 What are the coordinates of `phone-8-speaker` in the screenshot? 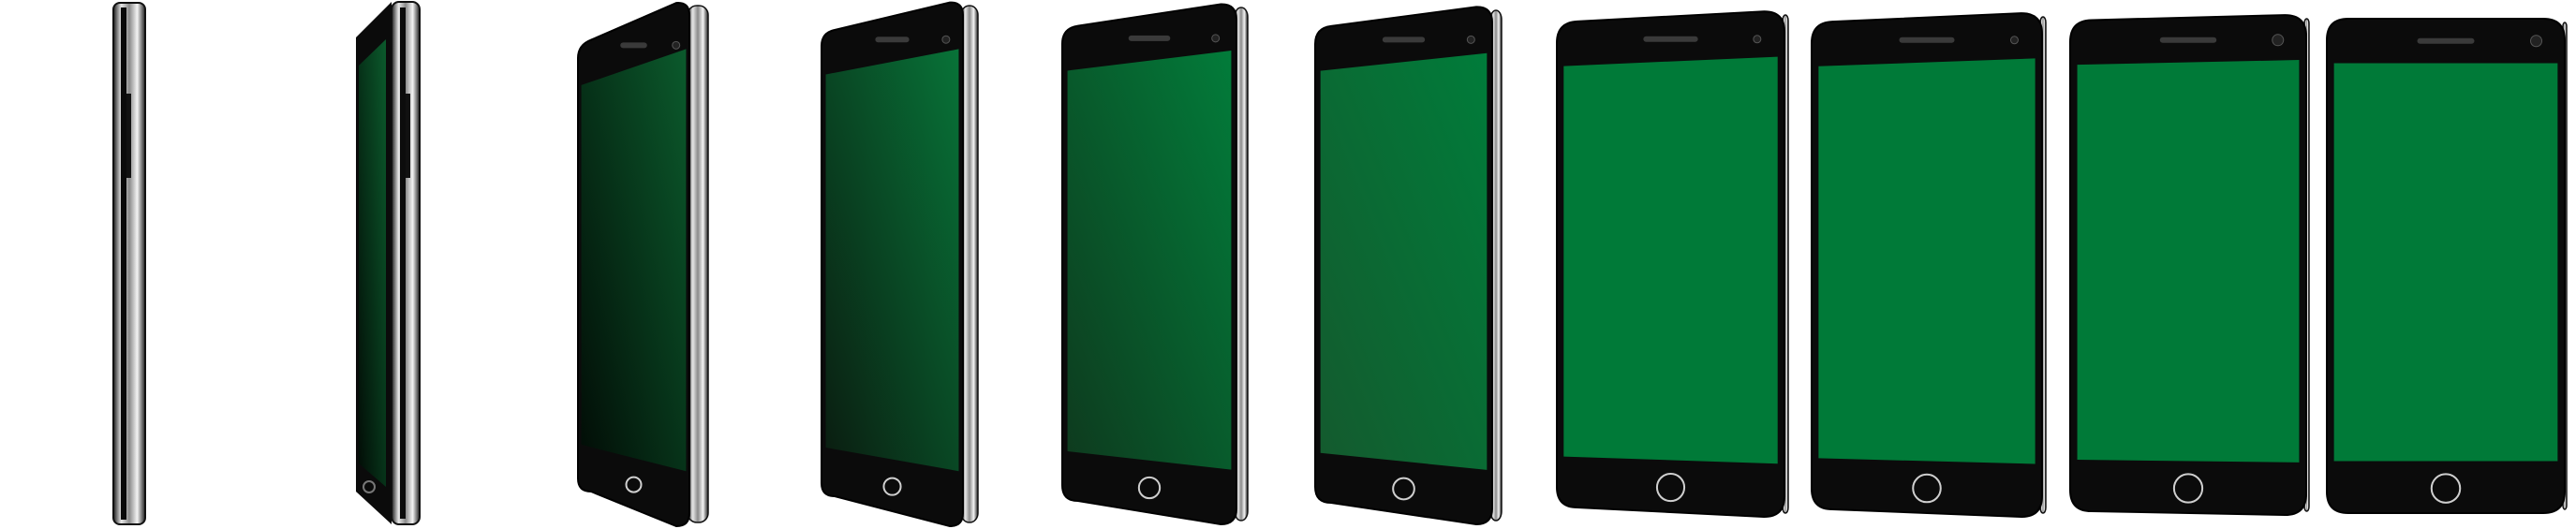 It's located at (1927, 40).